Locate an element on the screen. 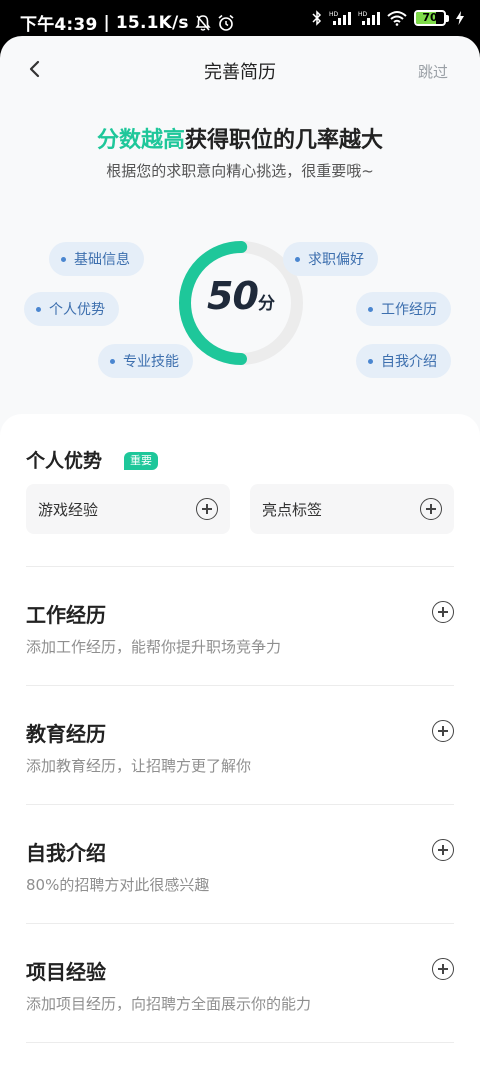  page-title: 完善简历 is located at coordinates (240, 72).